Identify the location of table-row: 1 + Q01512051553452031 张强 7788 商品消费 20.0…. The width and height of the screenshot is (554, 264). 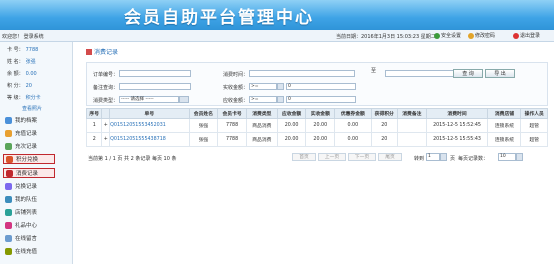
(316, 125).